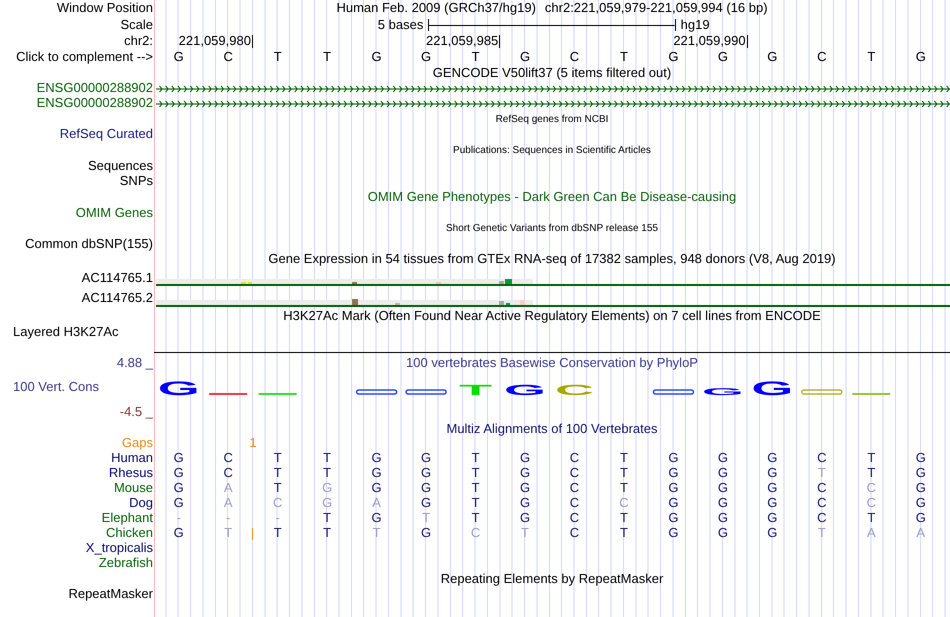 The image size is (950, 617). What do you see at coordinates (552, 73) in the screenshot?
I see `track-title: GENCODE V50lift37 (5 items filtered out)` at bounding box center [552, 73].